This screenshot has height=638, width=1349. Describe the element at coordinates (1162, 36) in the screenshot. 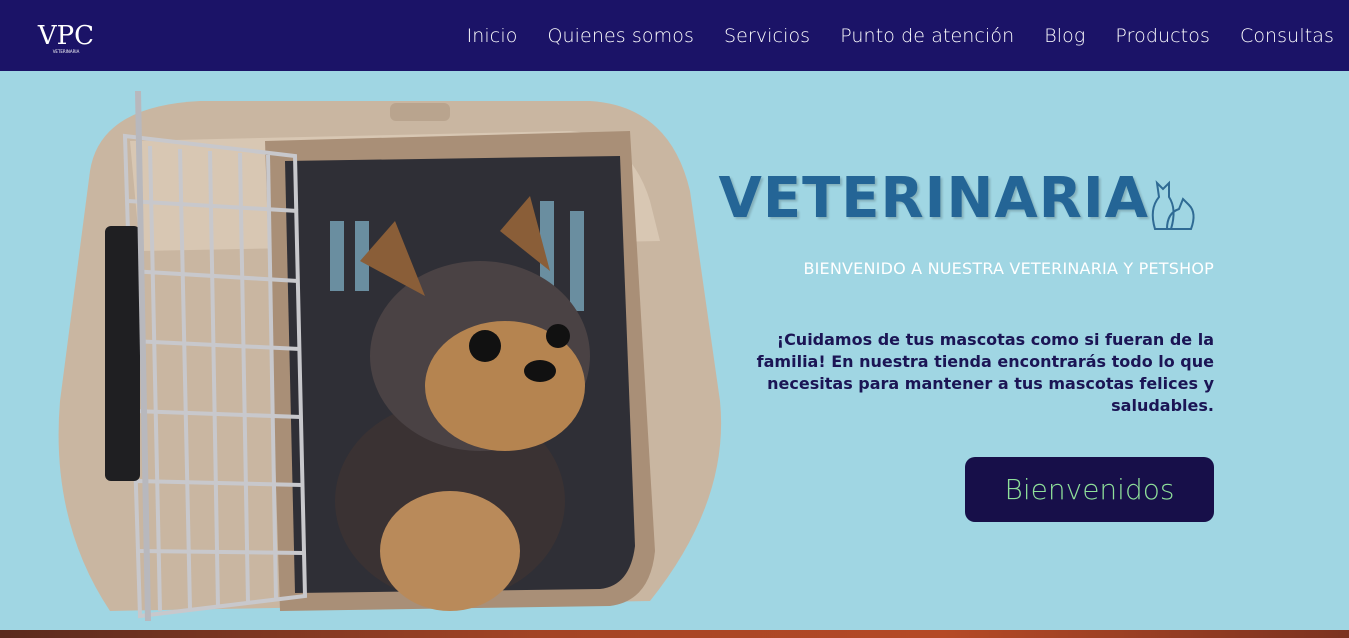

I see `nav-link-productos: Productos` at that location.